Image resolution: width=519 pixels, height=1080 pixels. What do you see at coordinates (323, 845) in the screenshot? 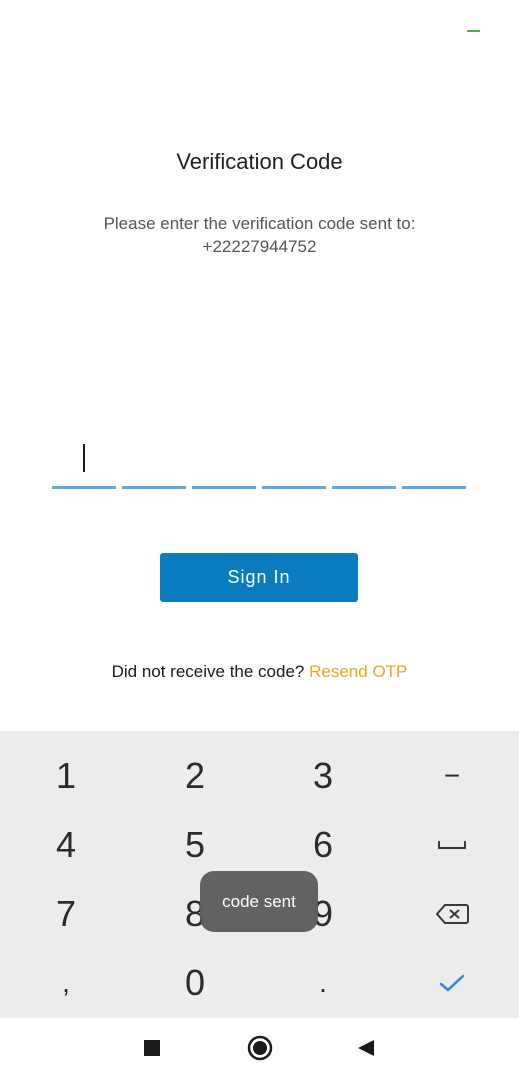
I see `key-6: 6` at bounding box center [323, 845].